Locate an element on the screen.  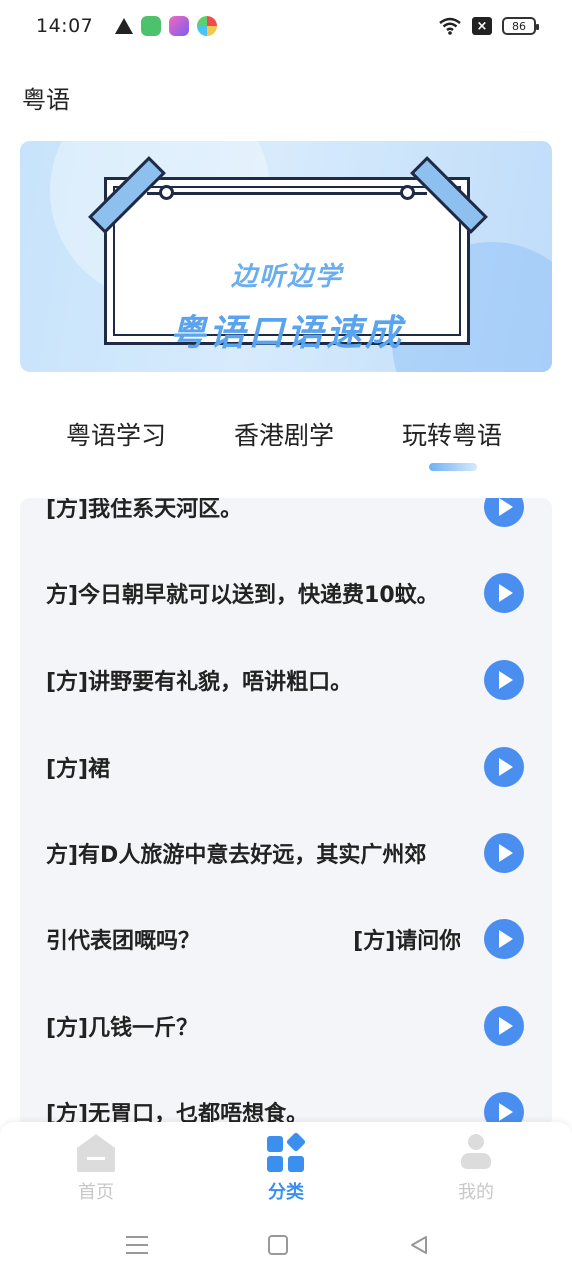
status-bar: 14:07 × 86 is located at coordinates (286, 26).